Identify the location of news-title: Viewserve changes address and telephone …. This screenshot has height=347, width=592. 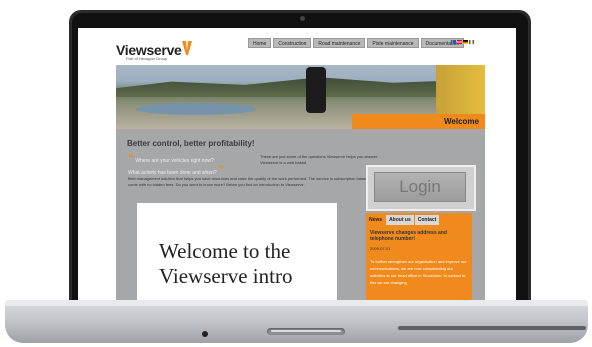
(419, 236).